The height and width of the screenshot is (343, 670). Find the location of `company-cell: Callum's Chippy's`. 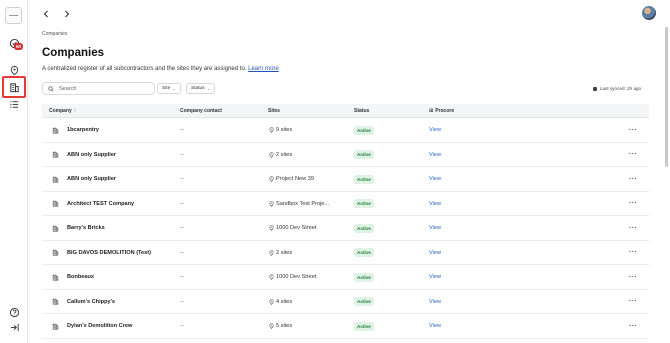

company-cell: Callum's Chippy's is located at coordinates (83, 302).